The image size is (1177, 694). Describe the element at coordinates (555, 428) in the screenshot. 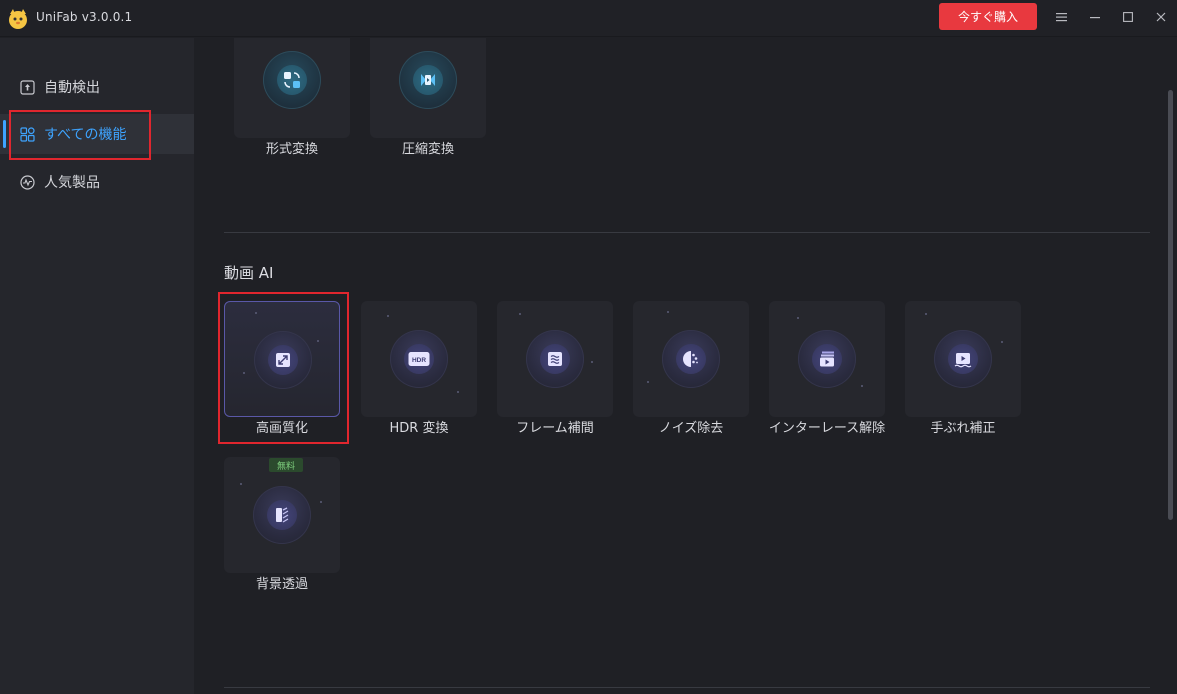

I see `feature-card-label: フレーム補間` at that location.